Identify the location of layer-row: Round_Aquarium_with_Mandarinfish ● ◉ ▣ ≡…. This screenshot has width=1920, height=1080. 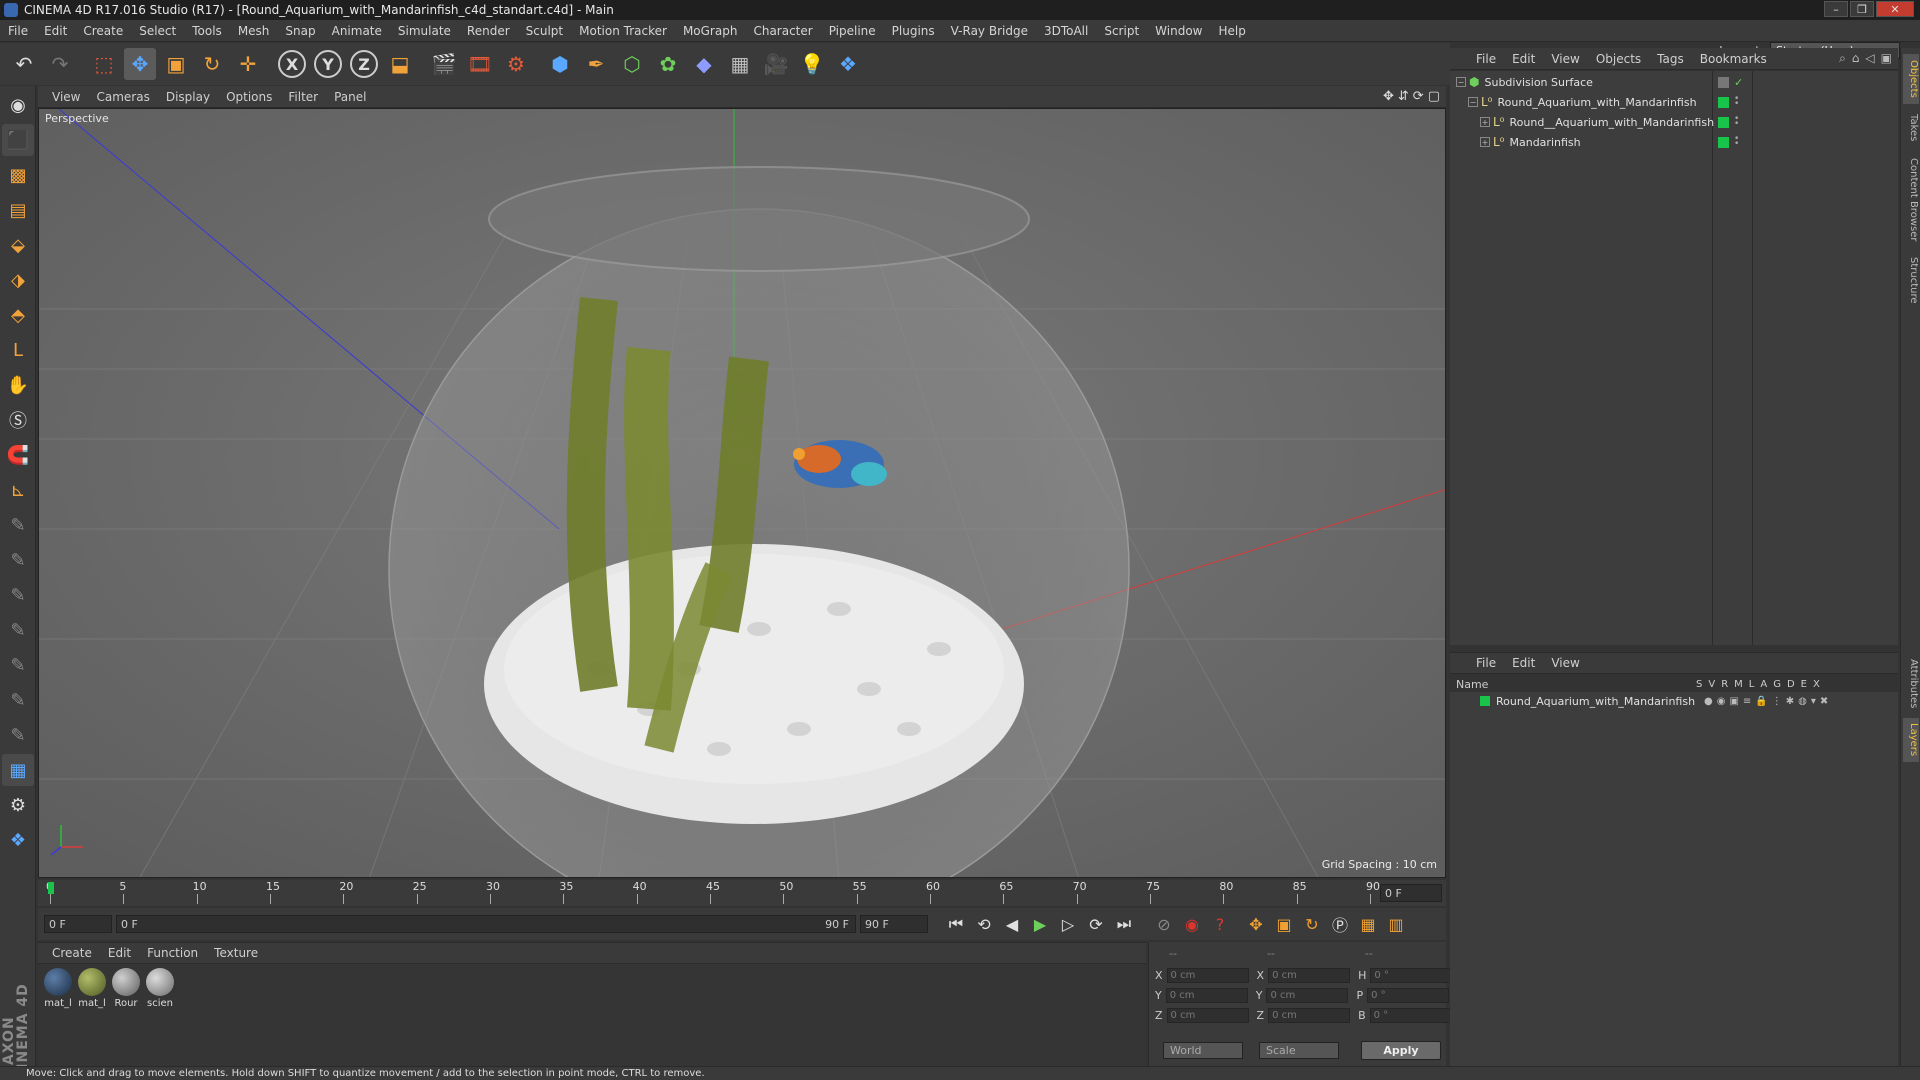
(1674, 701).